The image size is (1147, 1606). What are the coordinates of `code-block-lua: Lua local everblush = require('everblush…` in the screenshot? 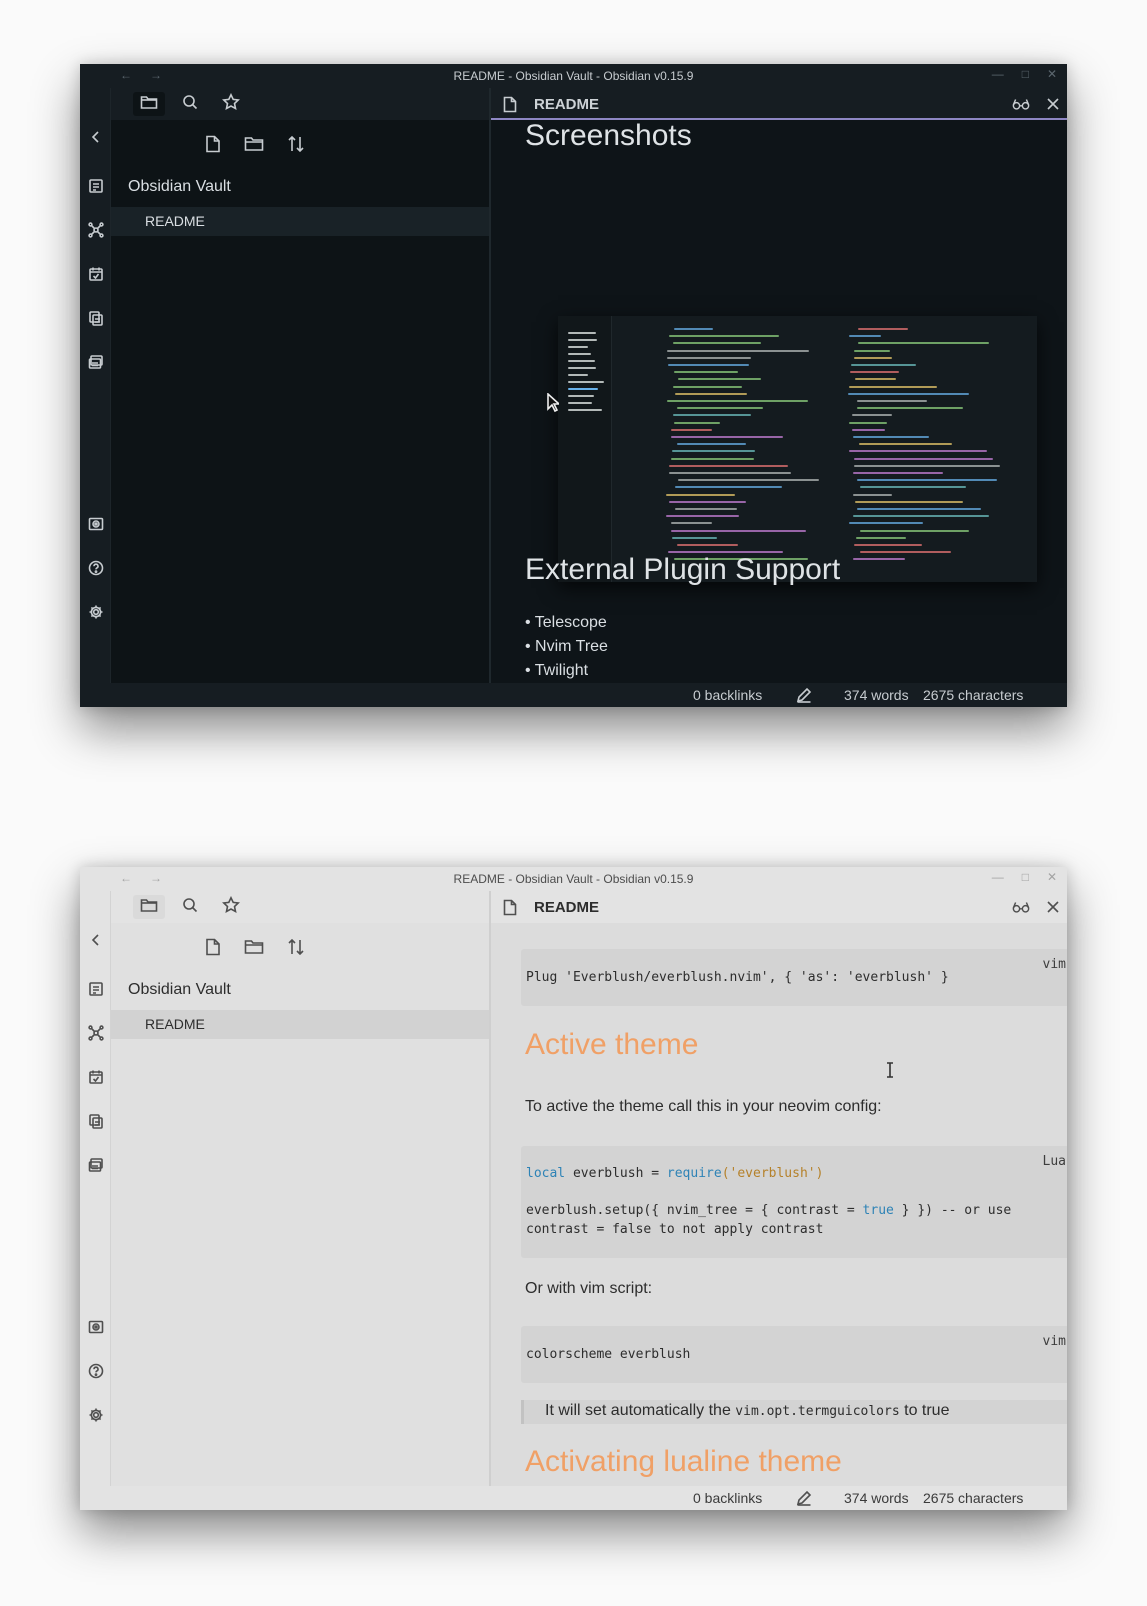 It's located at (794, 1202).